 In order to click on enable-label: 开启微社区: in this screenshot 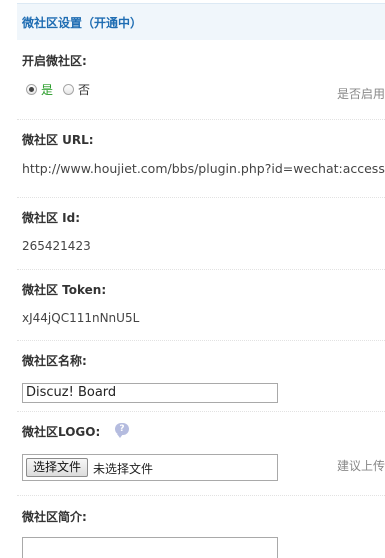, I will do `click(54, 61)`.